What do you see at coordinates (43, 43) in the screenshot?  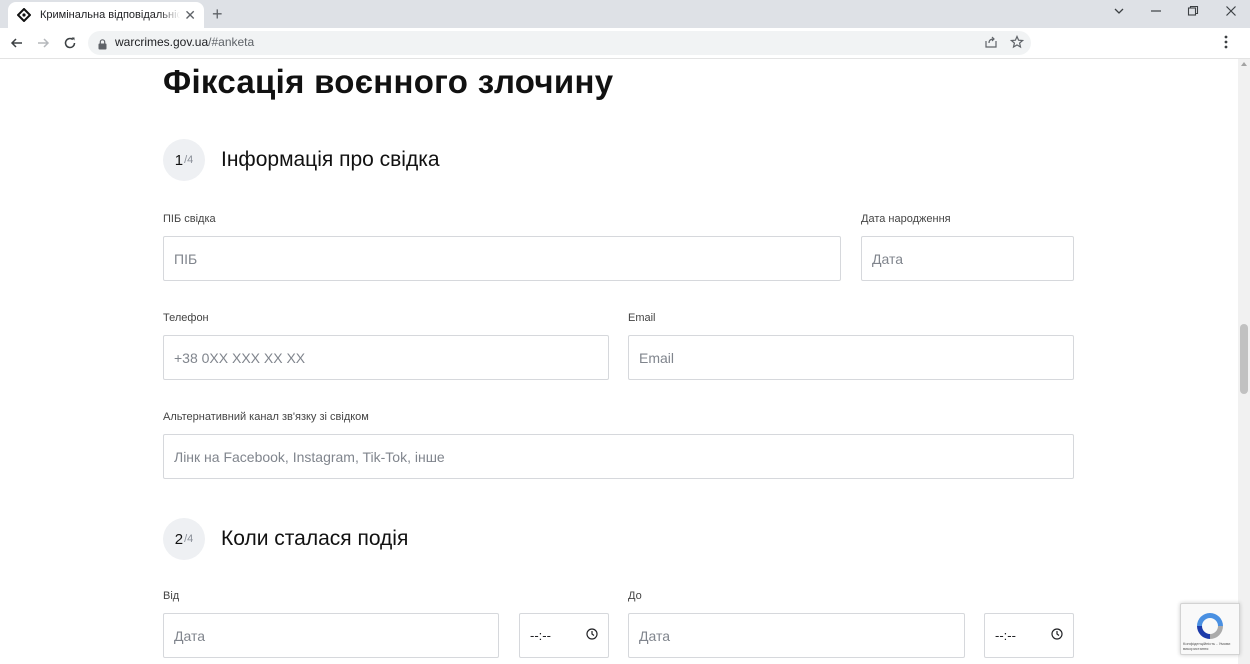 I see `forward-arrow-icon` at bounding box center [43, 43].